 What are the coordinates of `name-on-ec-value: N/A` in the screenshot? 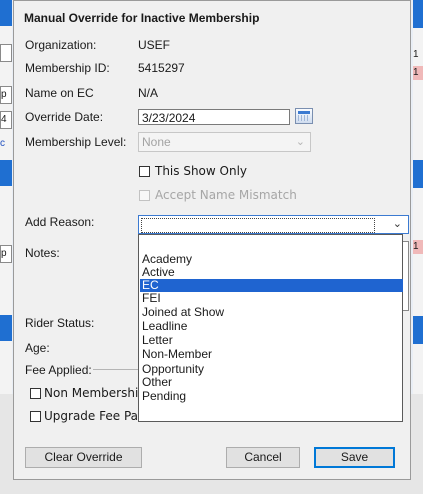 It's located at (148, 93).